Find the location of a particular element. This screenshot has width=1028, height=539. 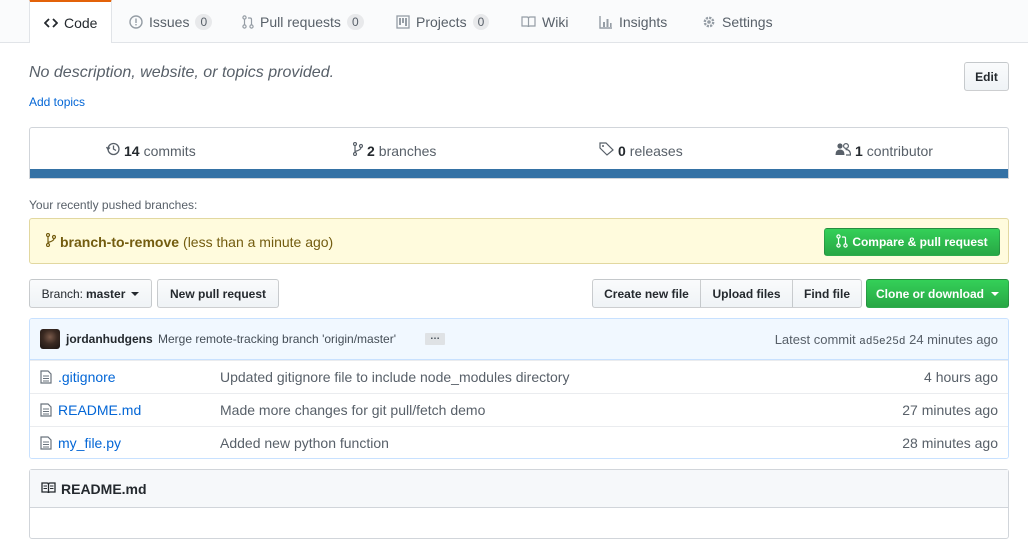

project-icon is located at coordinates (403, 21).